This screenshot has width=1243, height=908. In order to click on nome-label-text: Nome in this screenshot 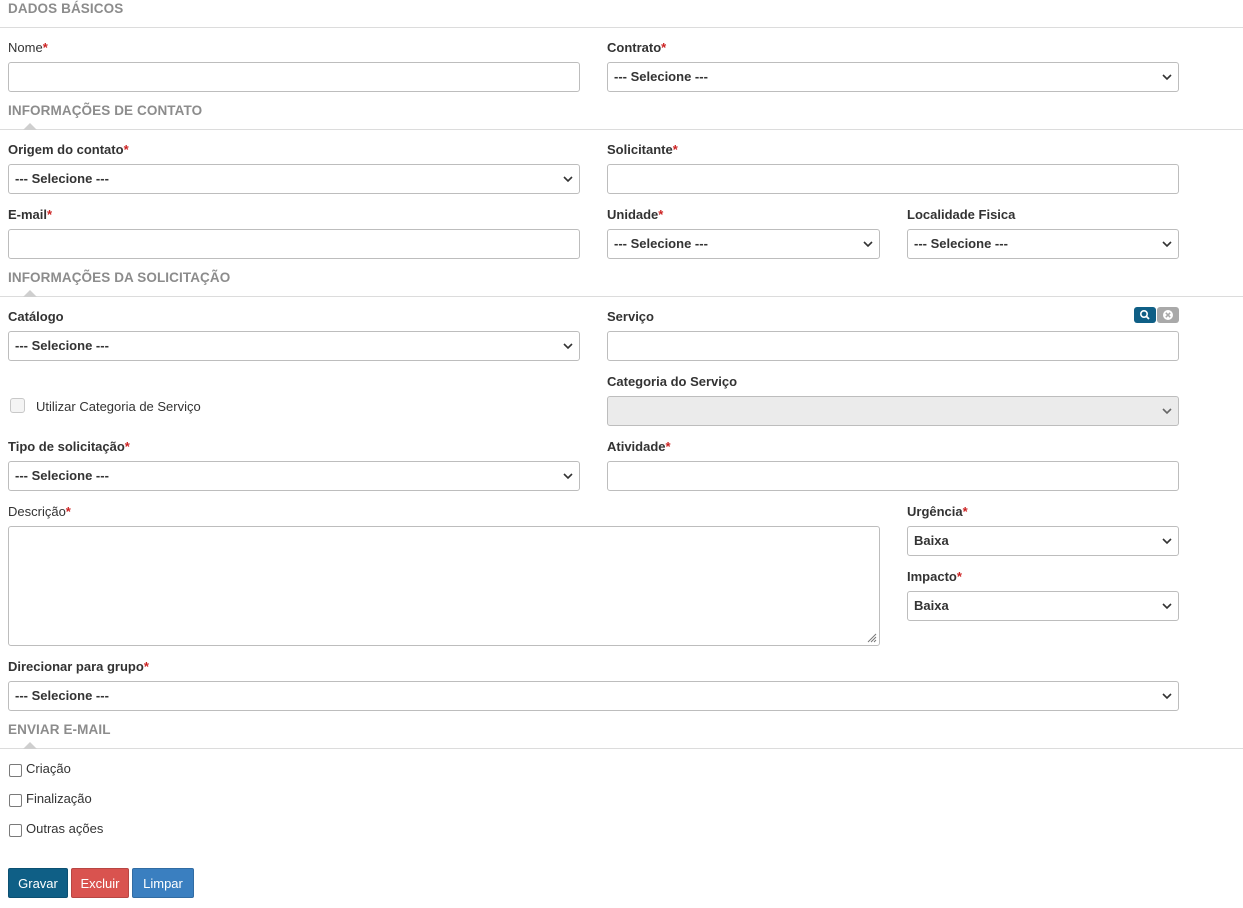, I will do `click(25, 47)`.